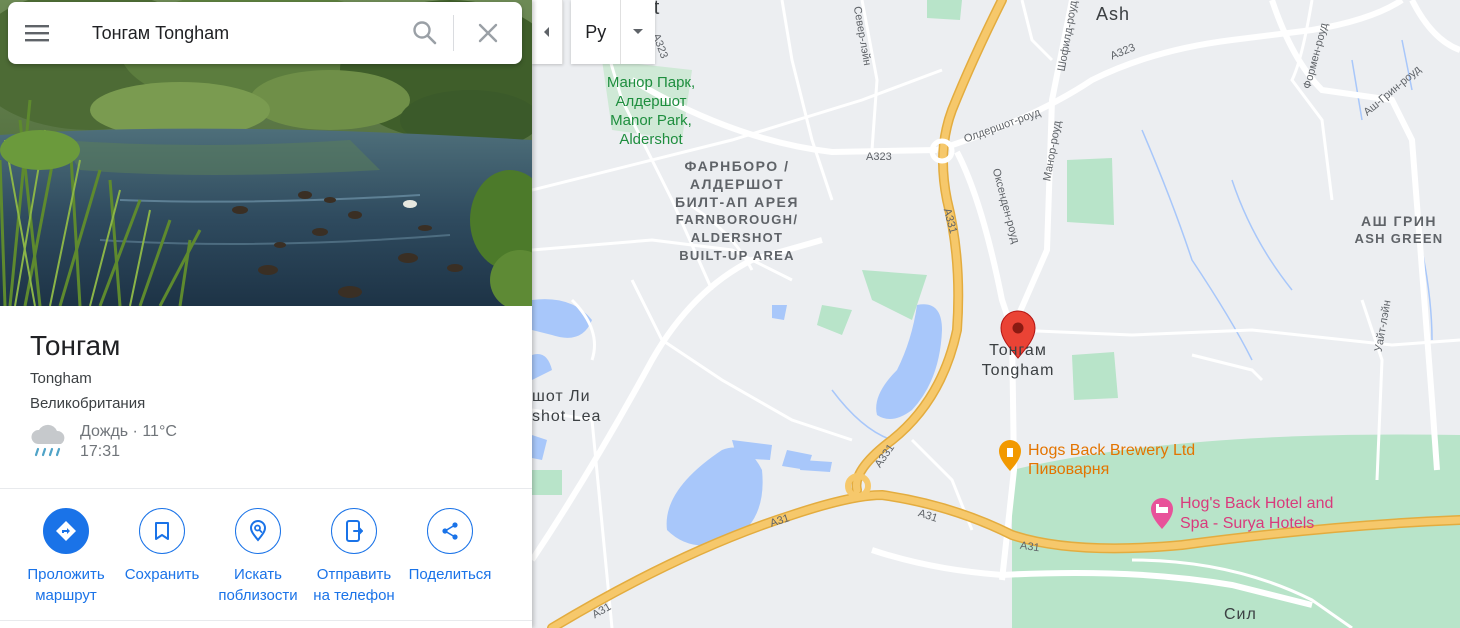 The height and width of the screenshot is (628, 1460). I want to click on place-title: Тонгам, so click(75, 345).